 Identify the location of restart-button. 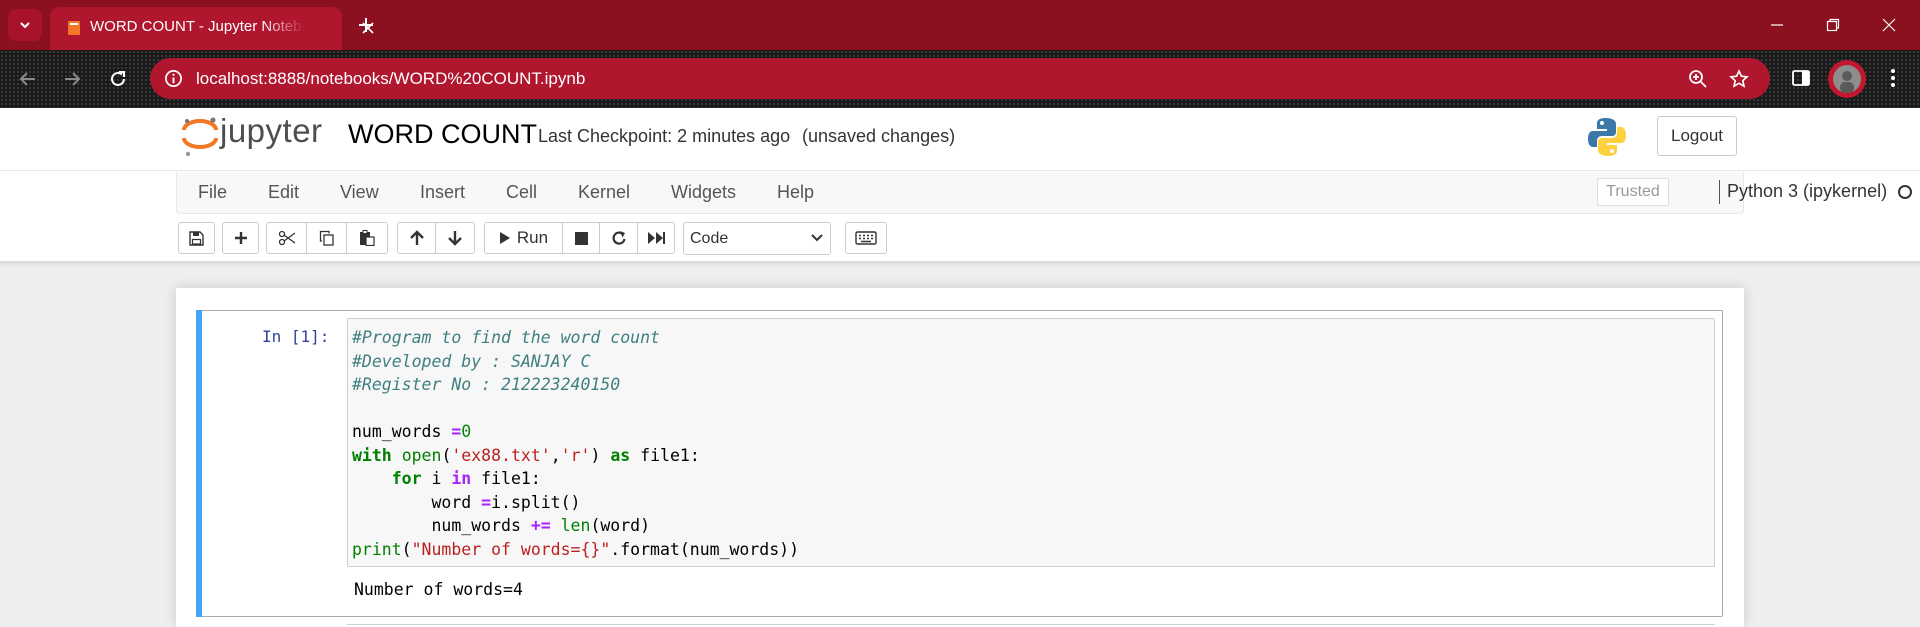
(619, 238).